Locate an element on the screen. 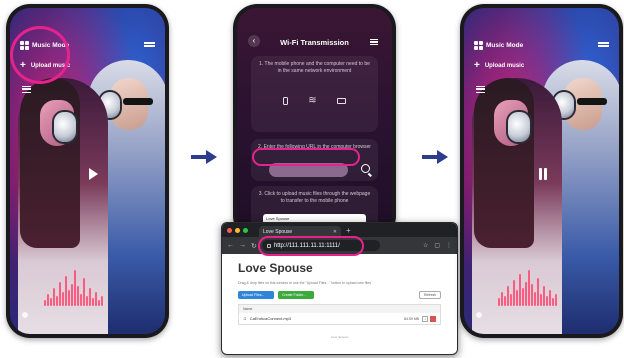 This screenshot has width=624, height=358. wifi-icon: ≋ is located at coordinates (312, 100).